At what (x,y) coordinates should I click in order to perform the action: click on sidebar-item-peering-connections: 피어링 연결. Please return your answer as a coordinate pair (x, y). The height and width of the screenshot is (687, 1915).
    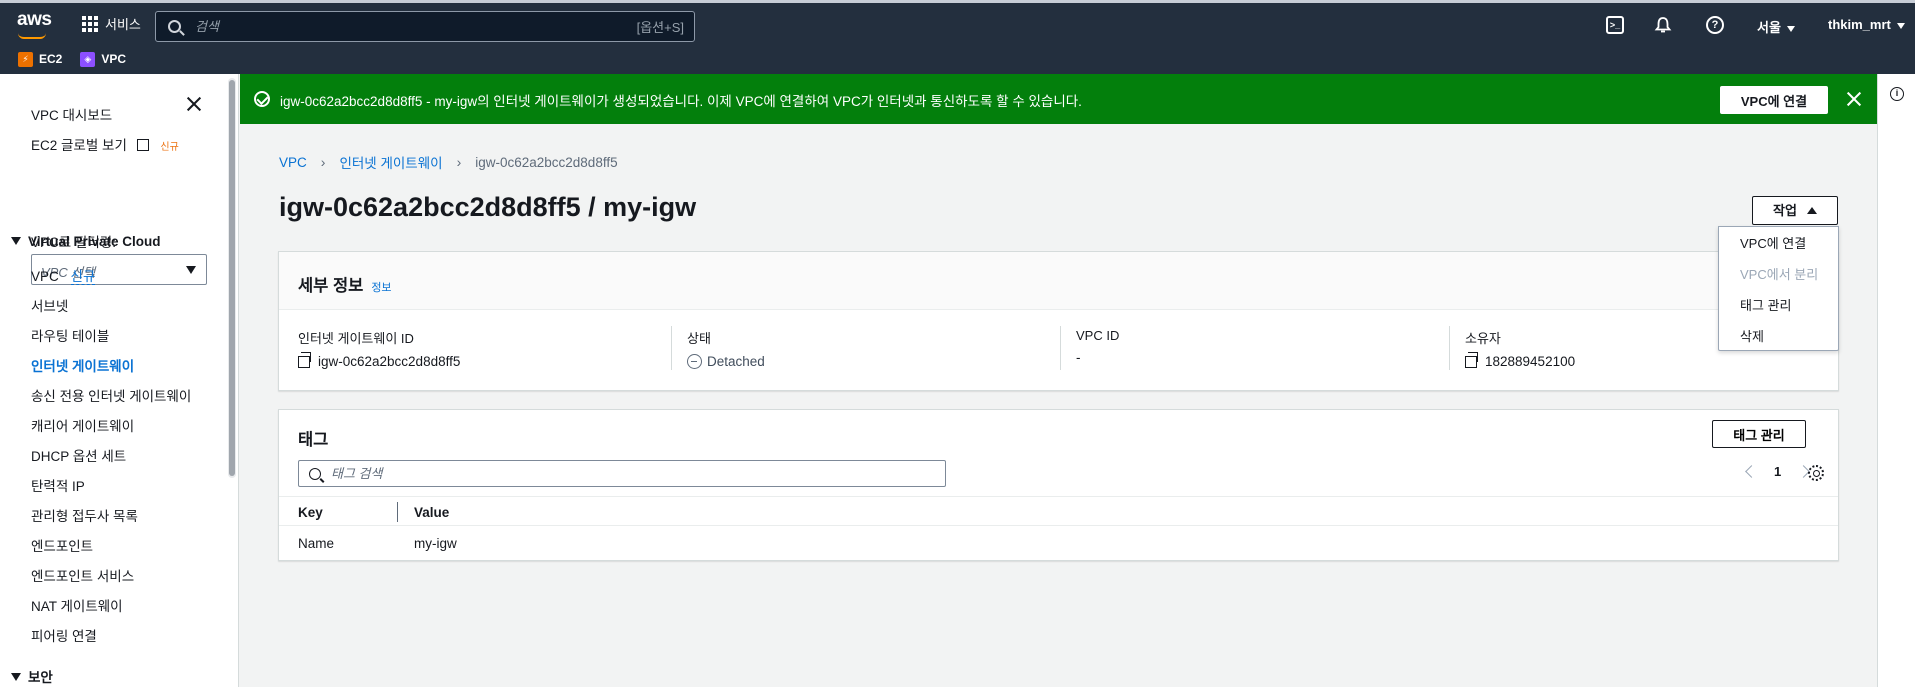
    Looking at the image, I should click on (64, 635).